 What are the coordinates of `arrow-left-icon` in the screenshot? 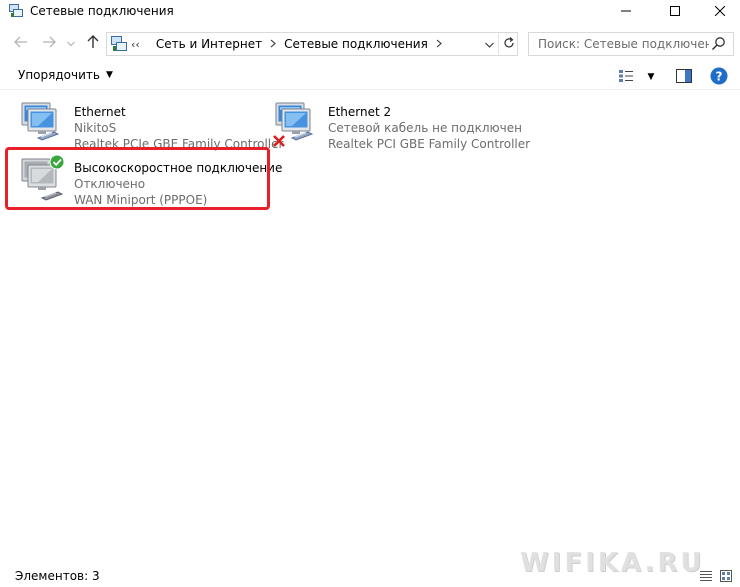 It's located at (21, 43).